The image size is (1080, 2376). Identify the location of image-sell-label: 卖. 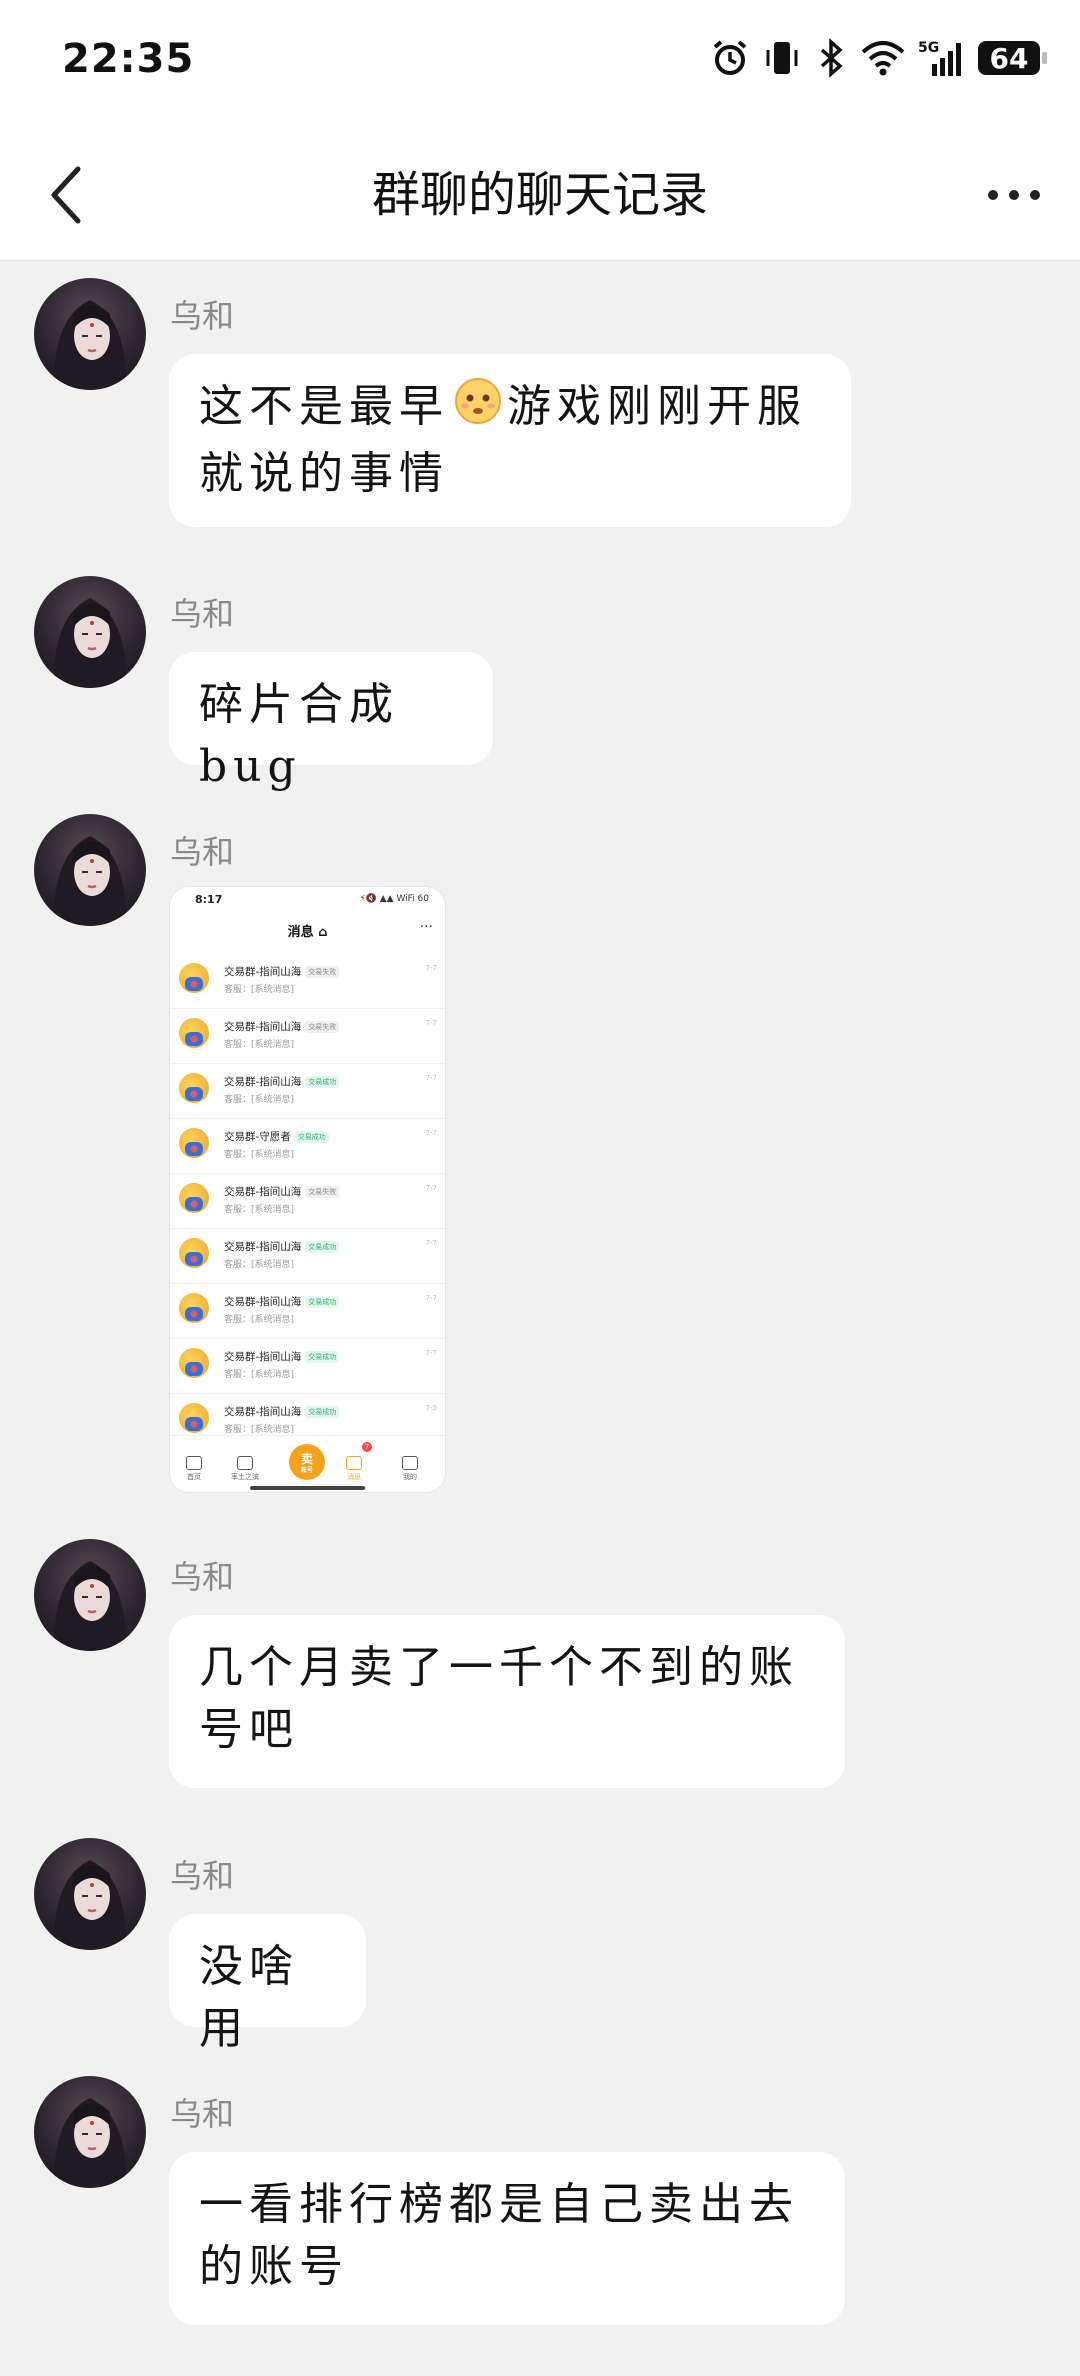
(306, 1459).